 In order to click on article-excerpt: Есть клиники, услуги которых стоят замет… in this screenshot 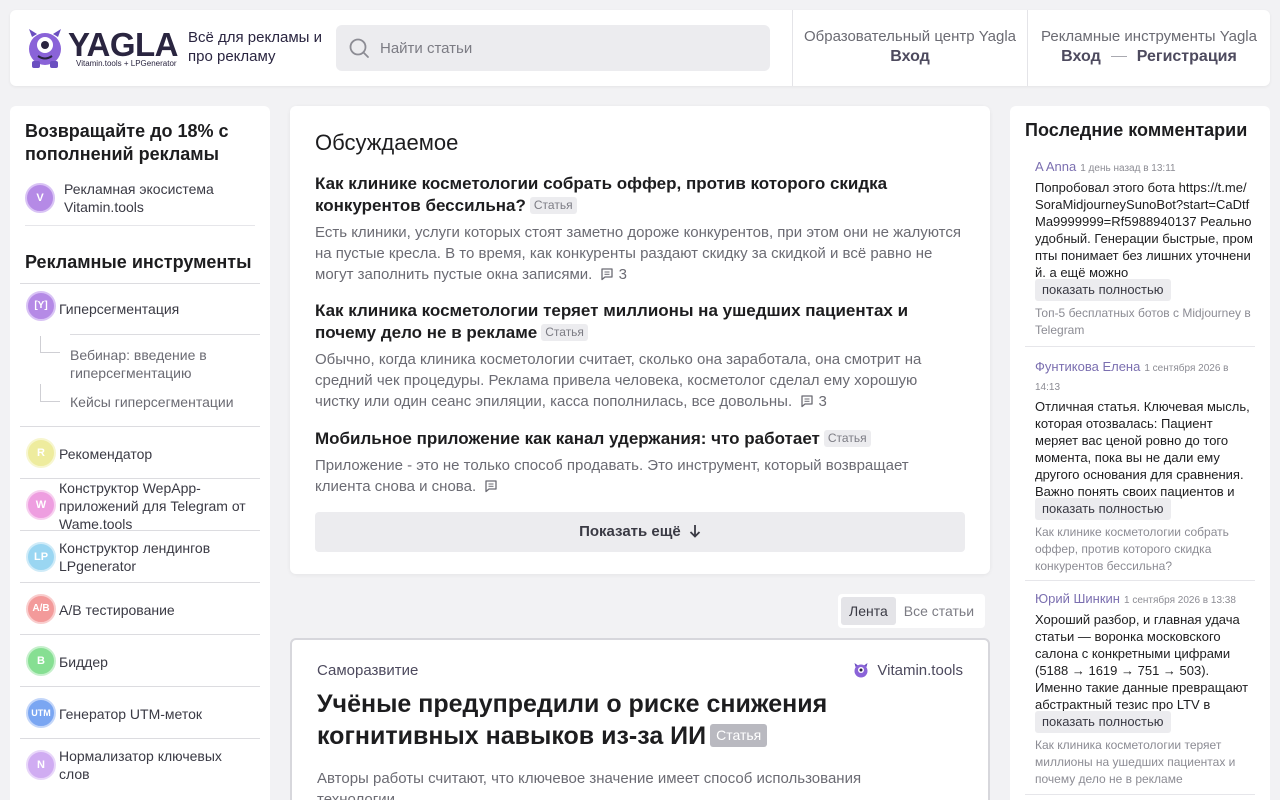, I will do `click(638, 253)`.